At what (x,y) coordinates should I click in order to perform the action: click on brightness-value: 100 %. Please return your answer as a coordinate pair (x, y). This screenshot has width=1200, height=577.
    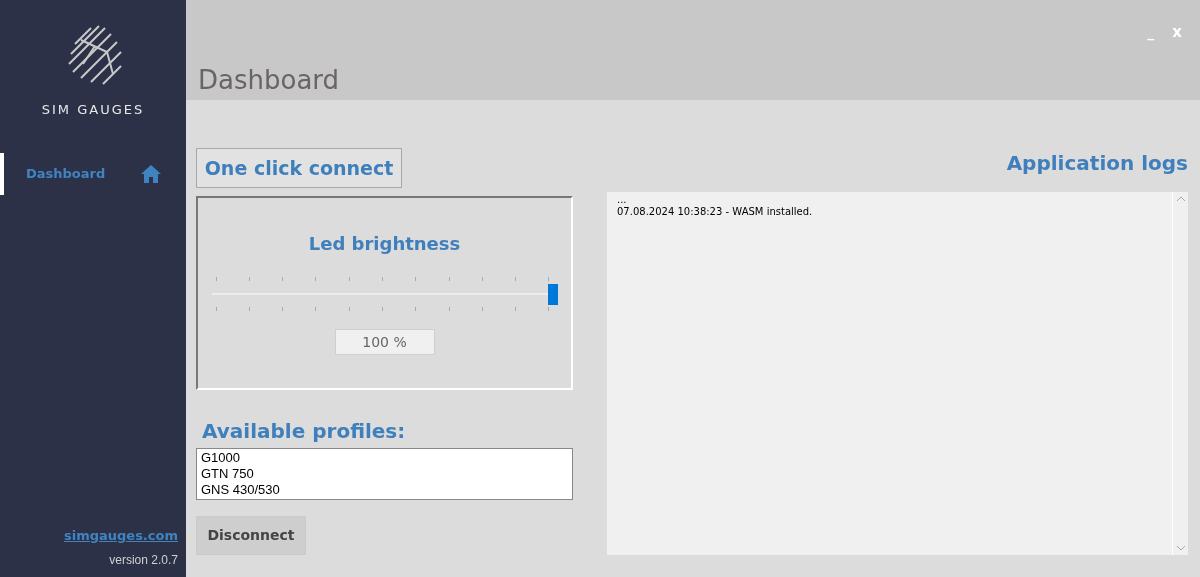
    Looking at the image, I should click on (384, 342).